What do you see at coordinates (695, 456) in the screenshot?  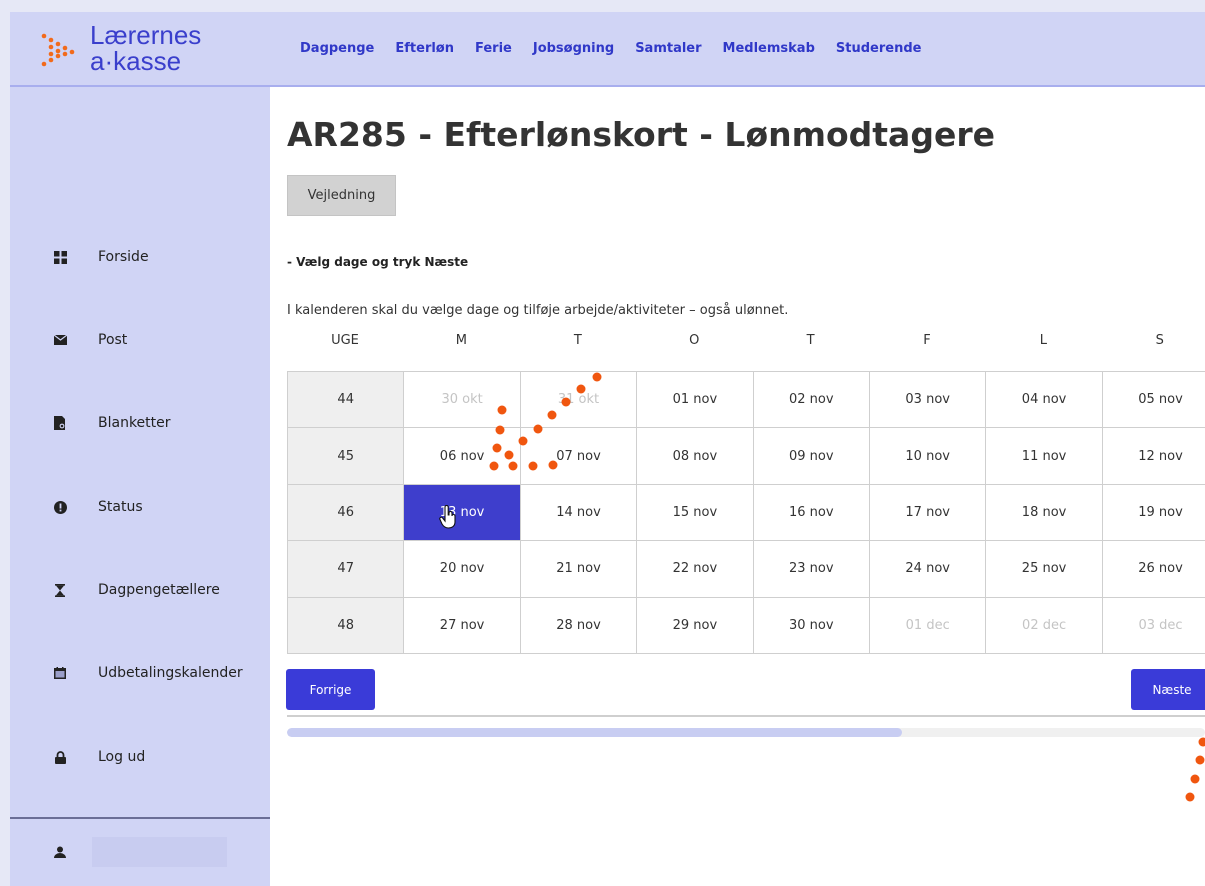 I see `calendar-day: 08 nov` at bounding box center [695, 456].